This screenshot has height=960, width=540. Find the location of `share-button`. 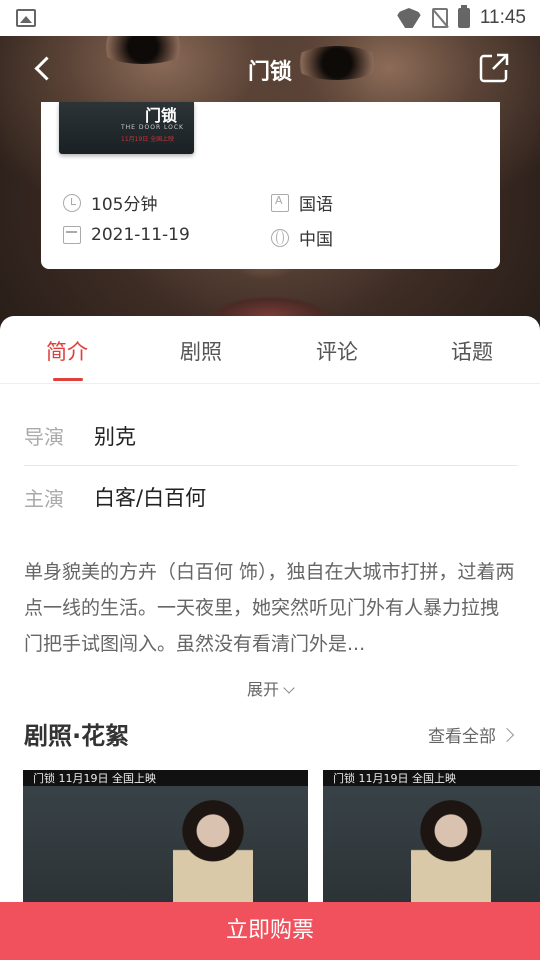

share-button is located at coordinates (494, 68).